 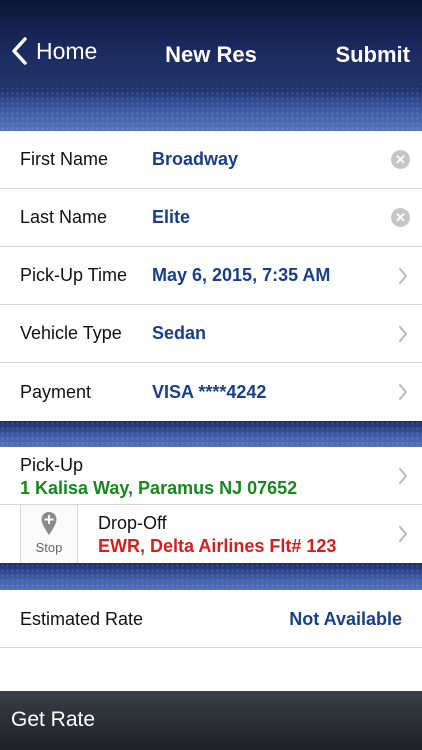 I want to click on pickup-time-label: Pick-Up Time, so click(x=74, y=275).